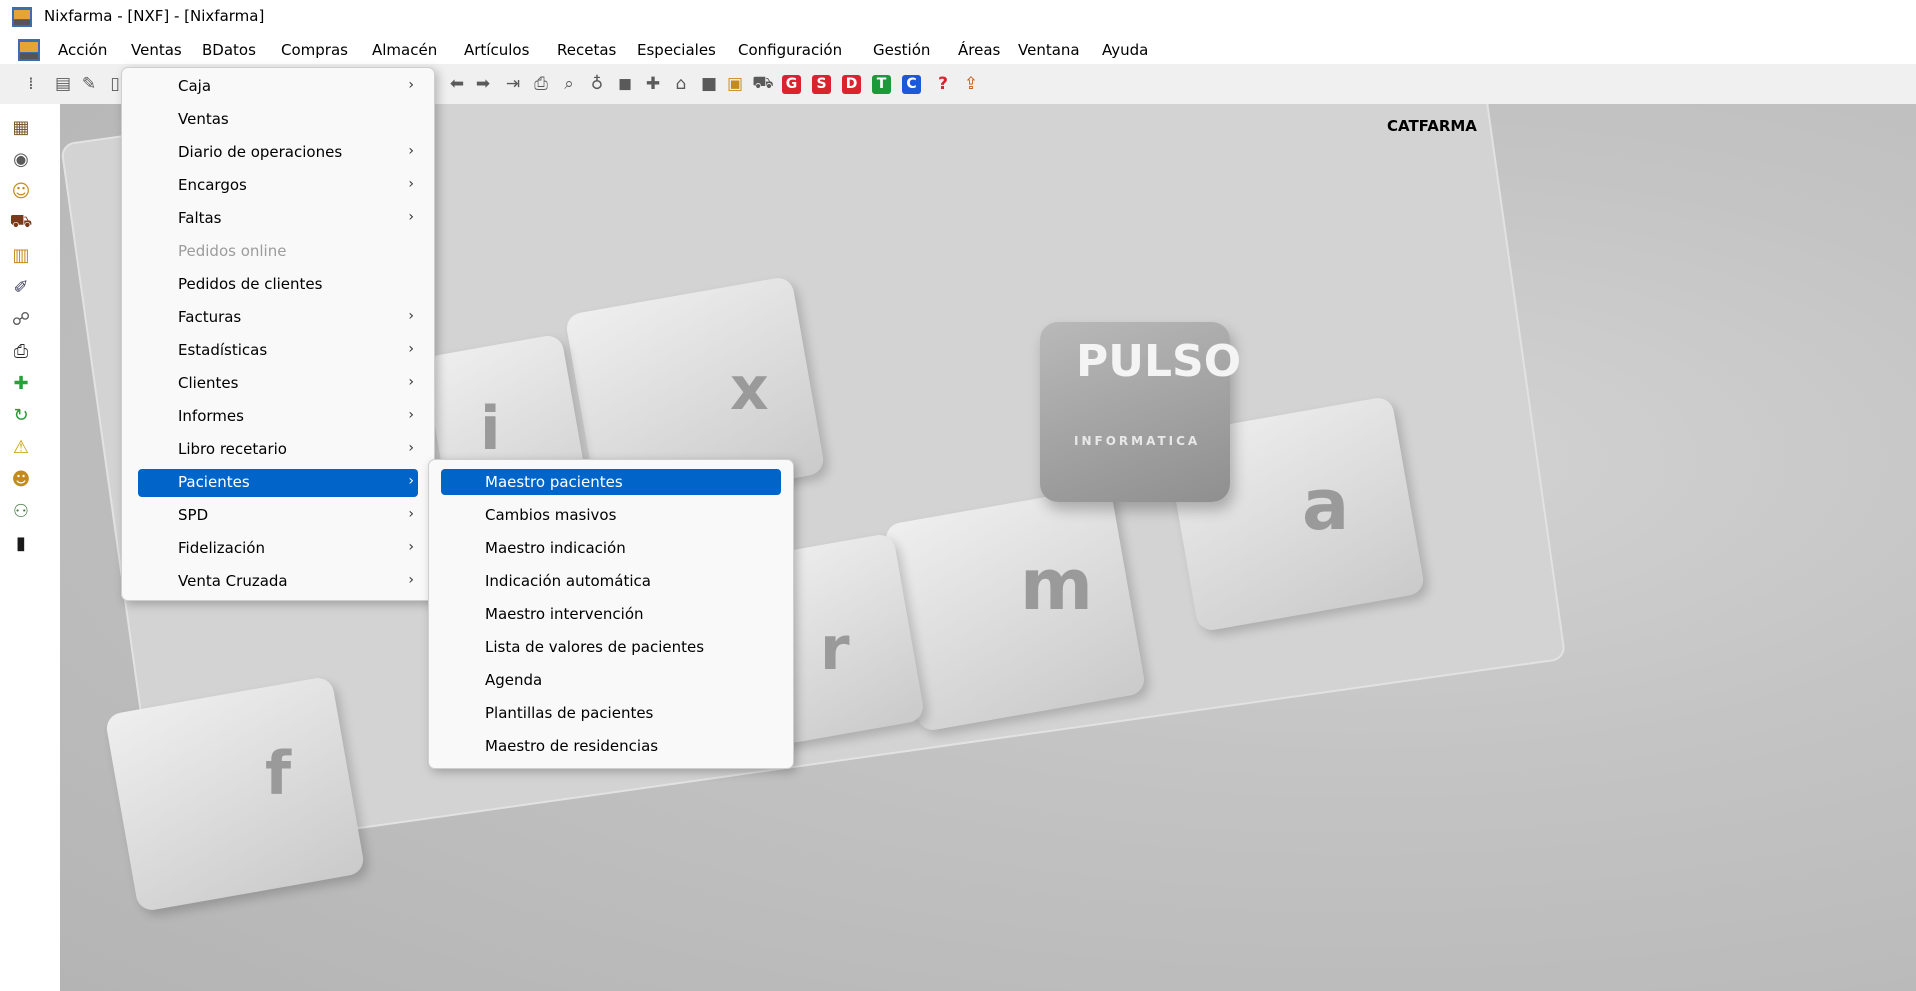 The width and height of the screenshot is (1916, 991). Describe the element at coordinates (541, 84) in the screenshot. I see `print-icon: ⎙` at that location.